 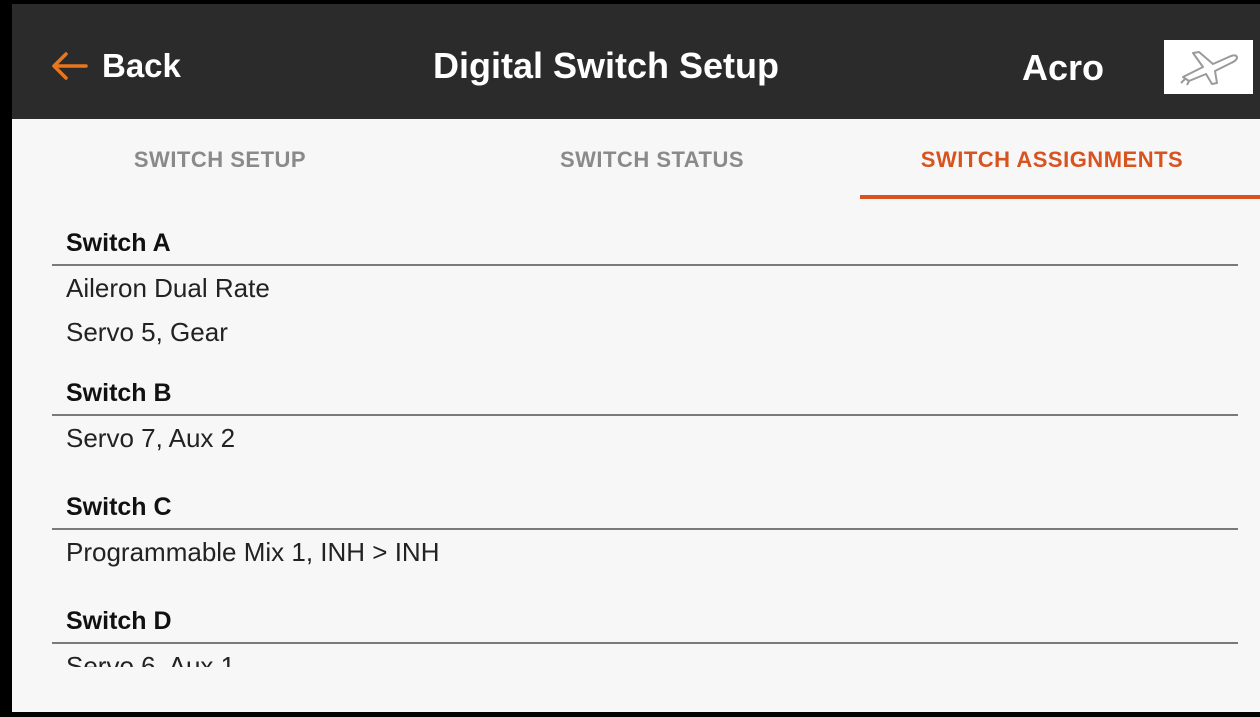 What do you see at coordinates (119, 393) in the screenshot?
I see `section-title: Switch B` at bounding box center [119, 393].